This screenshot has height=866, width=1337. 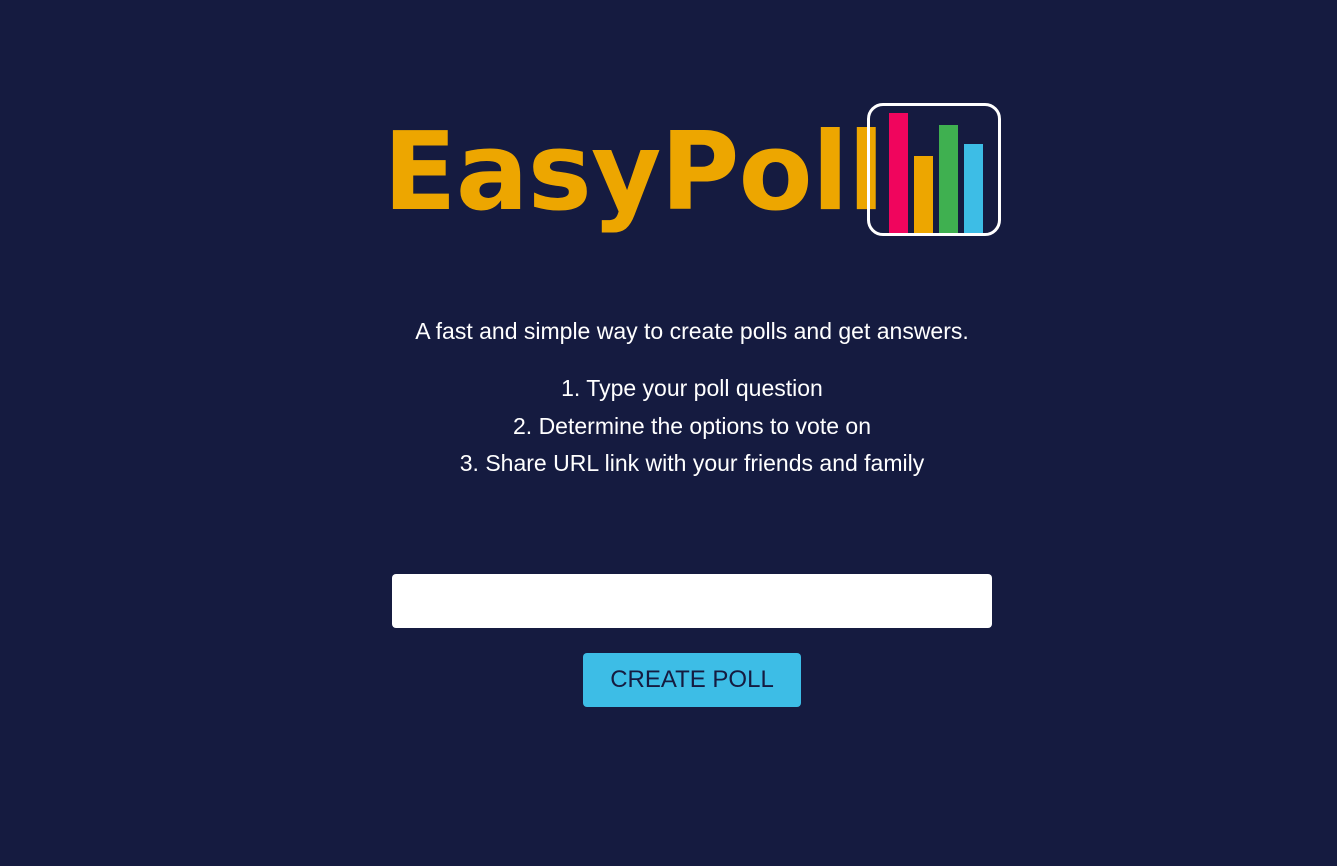 I want to click on poll-question-input, so click(x=692, y=601).